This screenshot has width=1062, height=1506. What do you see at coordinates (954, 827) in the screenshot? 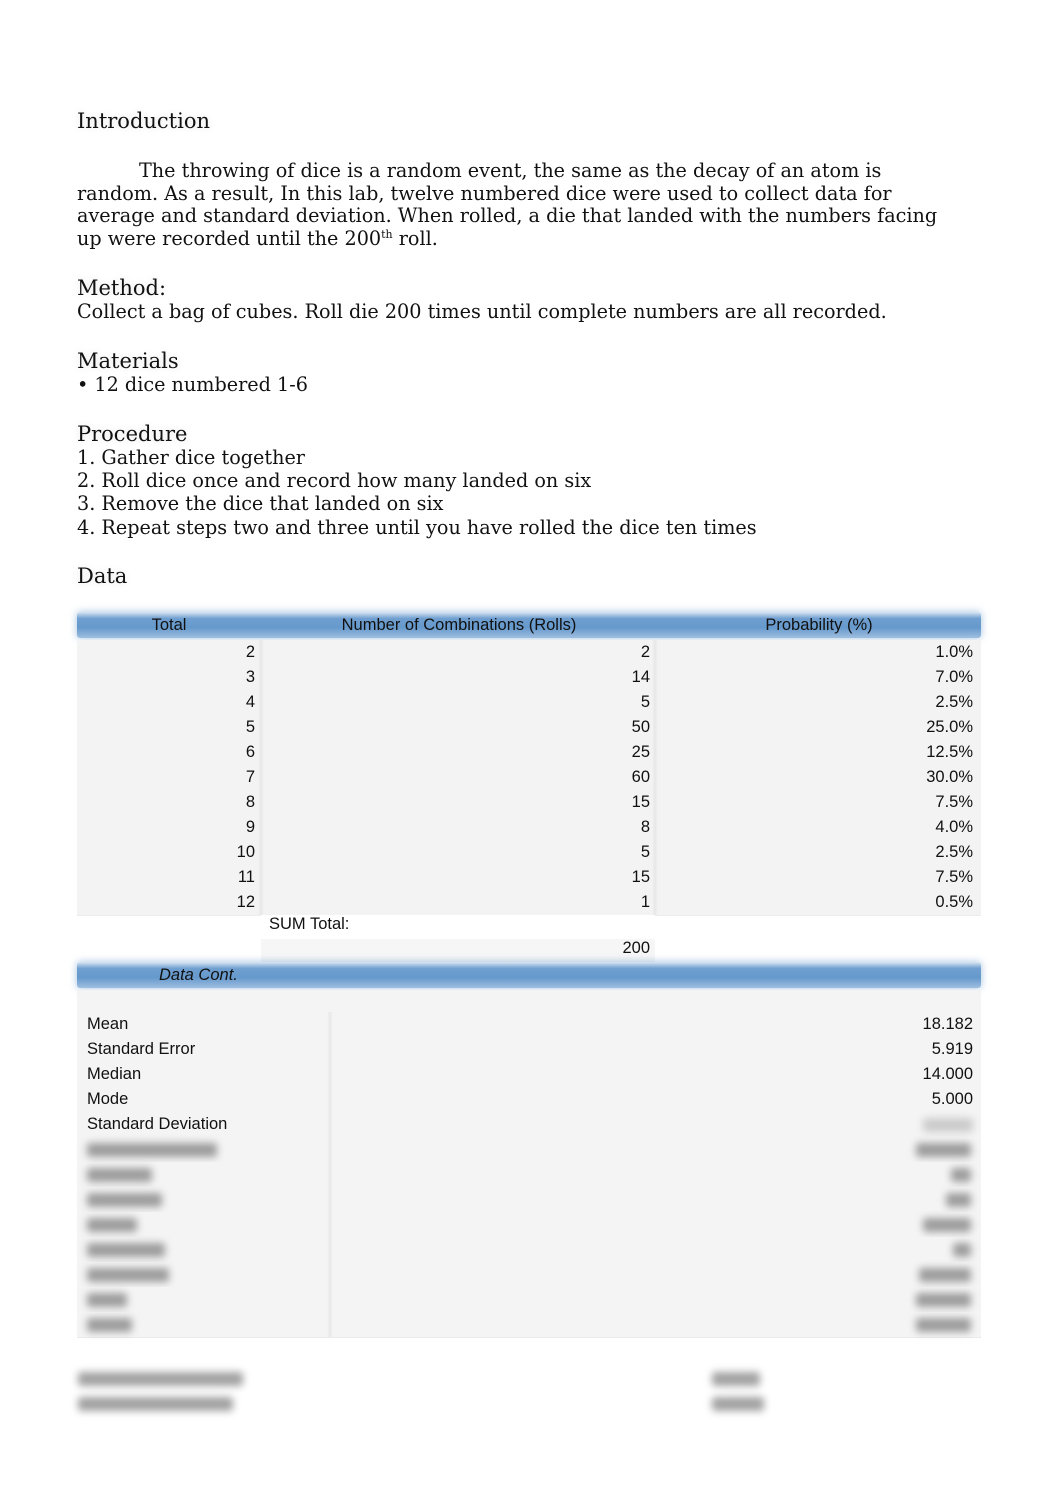
I see `cell-probability: 4.0%` at bounding box center [954, 827].